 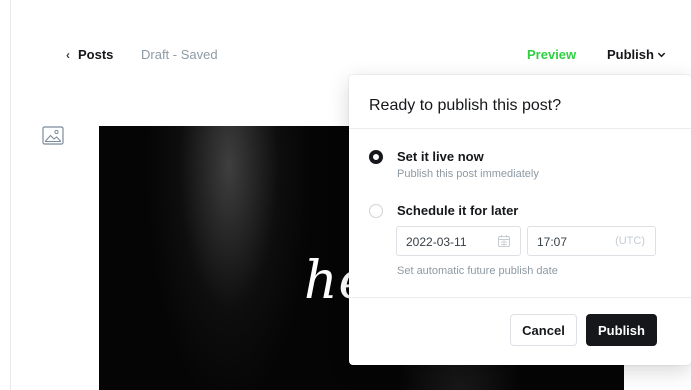 What do you see at coordinates (179, 54) in the screenshot?
I see `draft-status: Draft - Saved` at bounding box center [179, 54].